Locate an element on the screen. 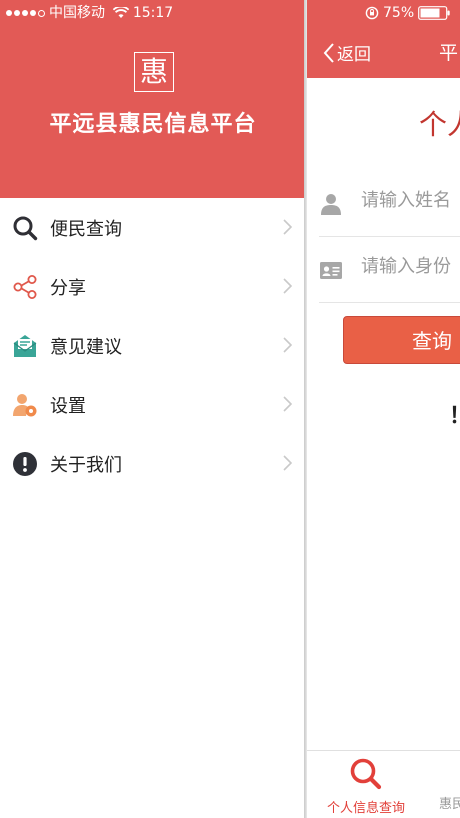 The height and width of the screenshot is (818, 460). app-name: 平远县惠民信息平台 is located at coordinates (153, 124).